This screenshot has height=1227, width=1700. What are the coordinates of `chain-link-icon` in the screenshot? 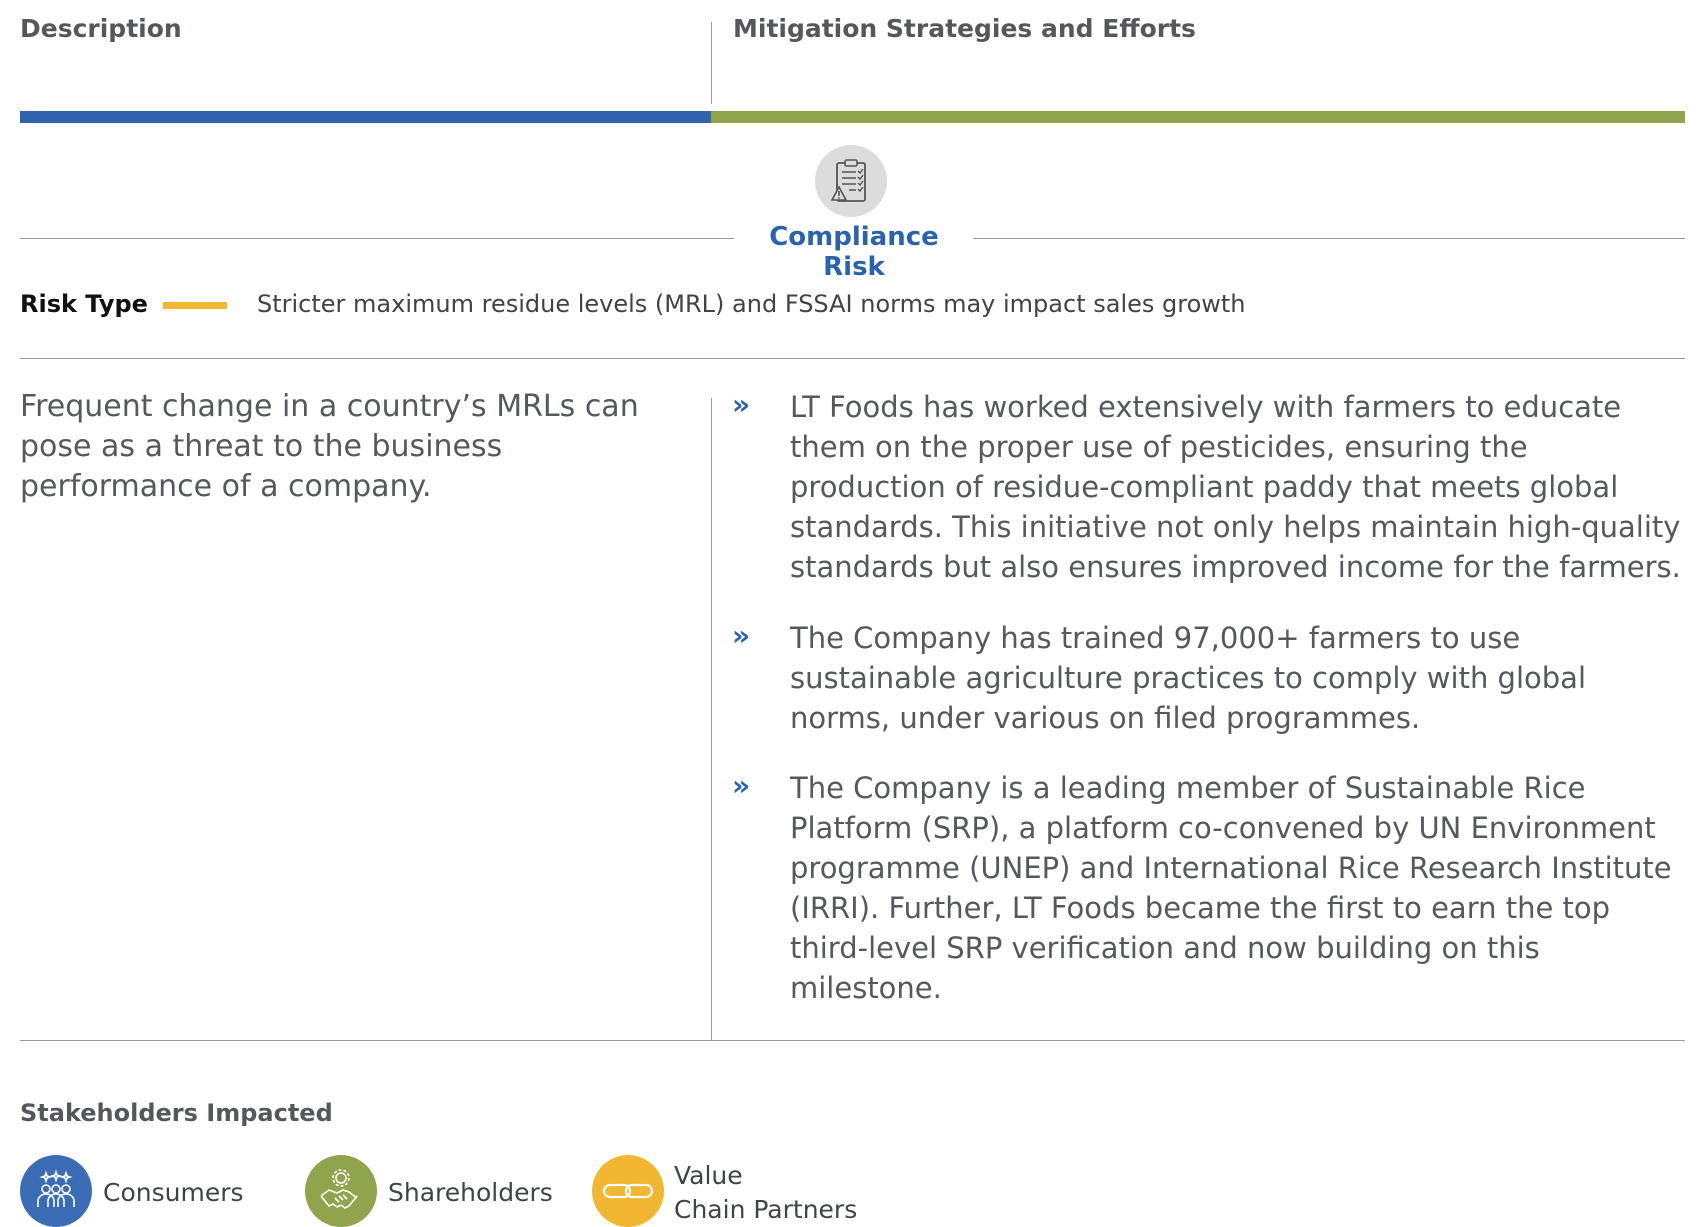 It's located at (628, 1191).